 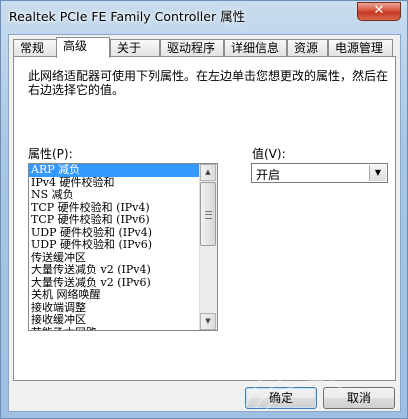 What do you see at coordinates (115, 258) in the screenshot?
I see `property-list-item: 传送缓冲区` at bounding box center [115, 258].